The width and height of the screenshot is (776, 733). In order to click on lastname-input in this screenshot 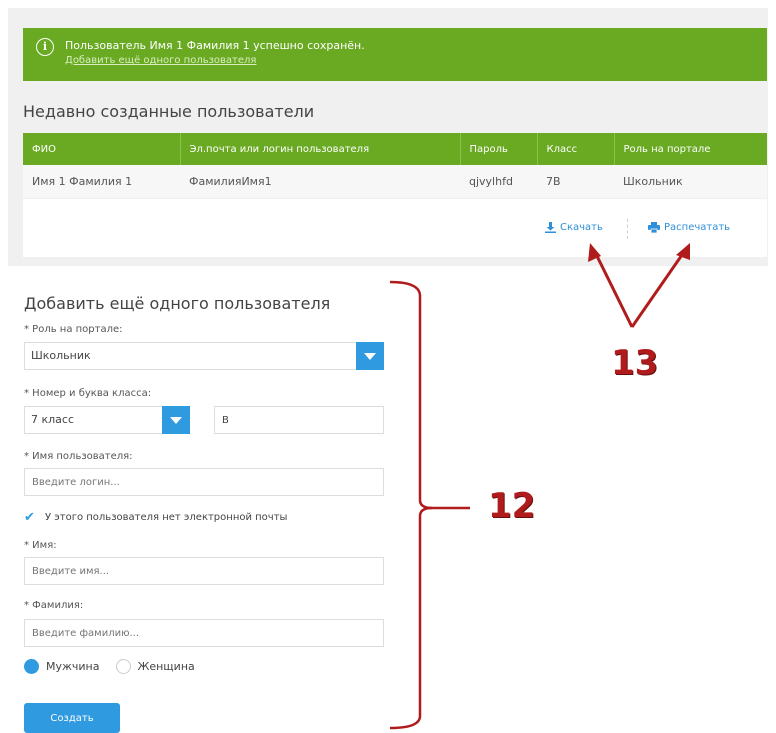, I will do `click(204, 633)`.